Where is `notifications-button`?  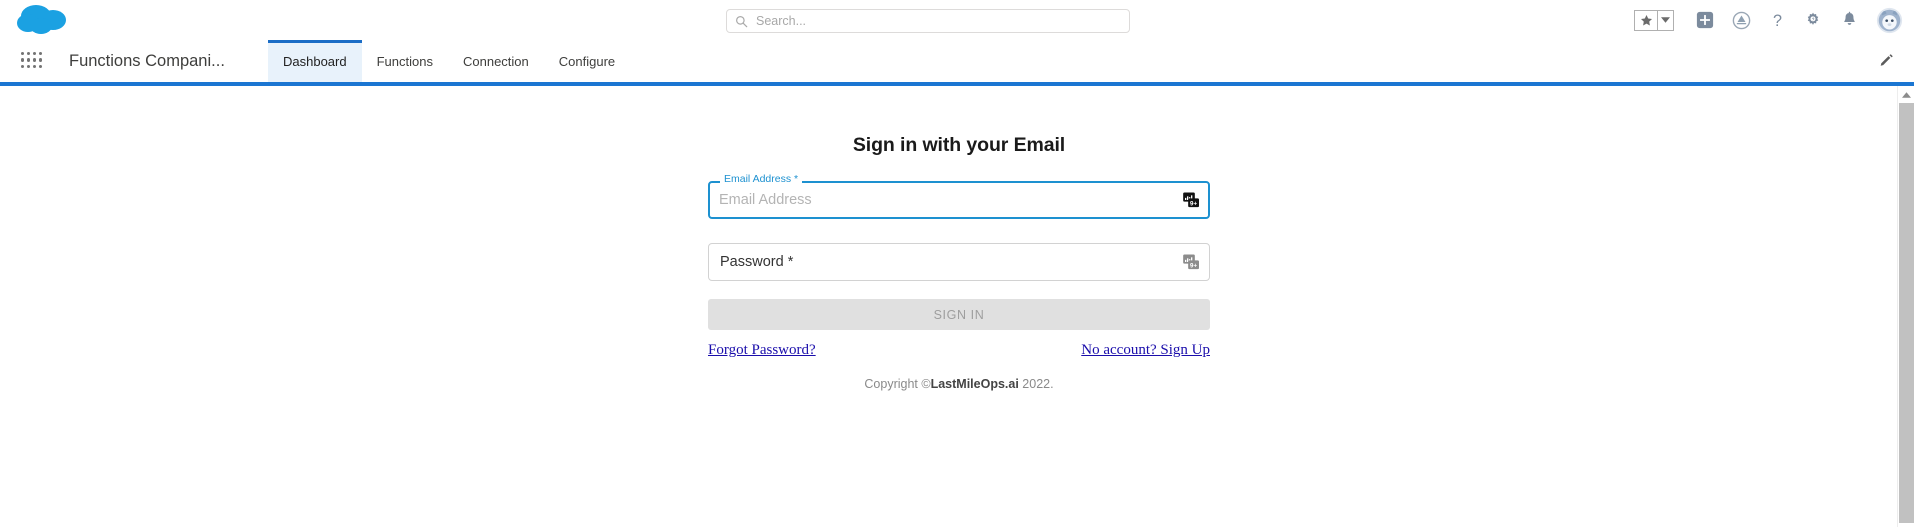
notifications-button is located at coordinates (1849, 20).